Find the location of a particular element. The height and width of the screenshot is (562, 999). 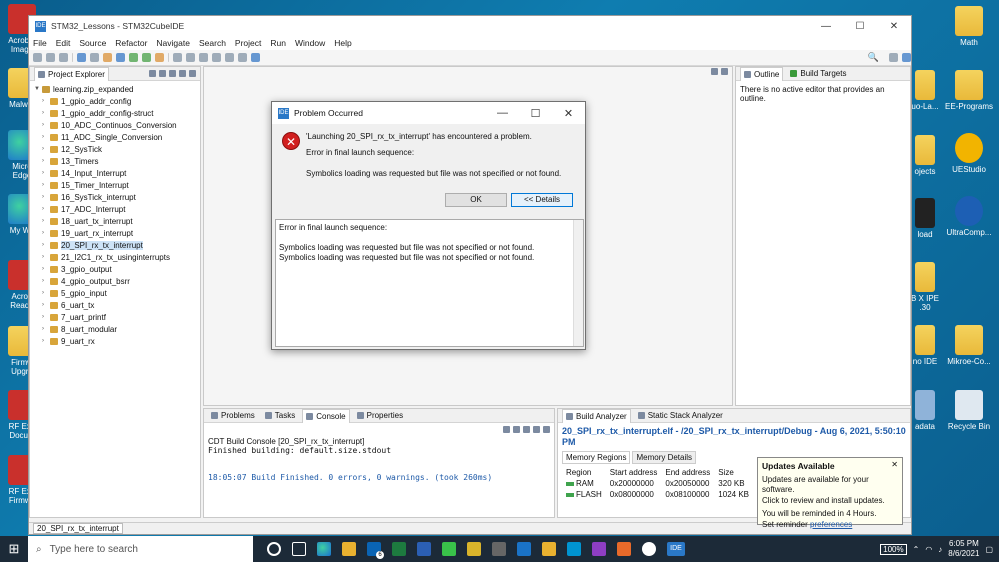

menu-window: Window is located at coordinates (310, 43).